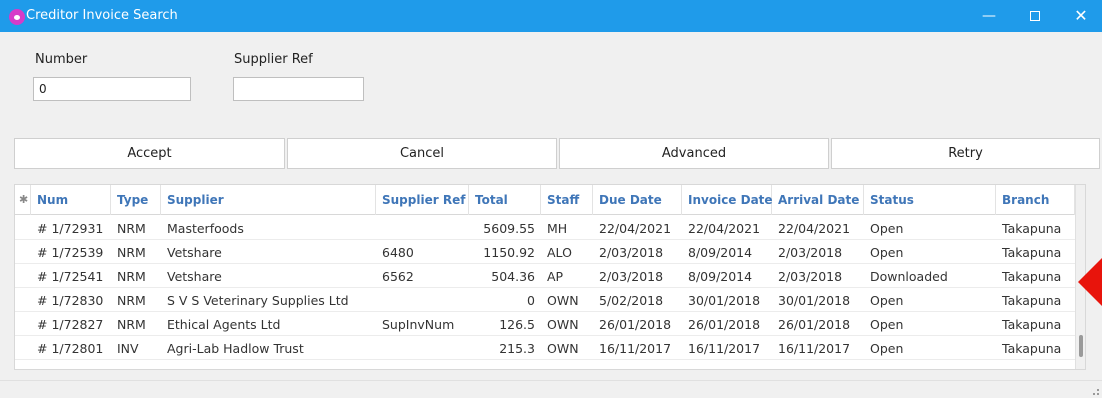  Describe the element at coordinates (635, 228) in the screenshot. I see `cell-due-date: 22/04/2021` at that location.